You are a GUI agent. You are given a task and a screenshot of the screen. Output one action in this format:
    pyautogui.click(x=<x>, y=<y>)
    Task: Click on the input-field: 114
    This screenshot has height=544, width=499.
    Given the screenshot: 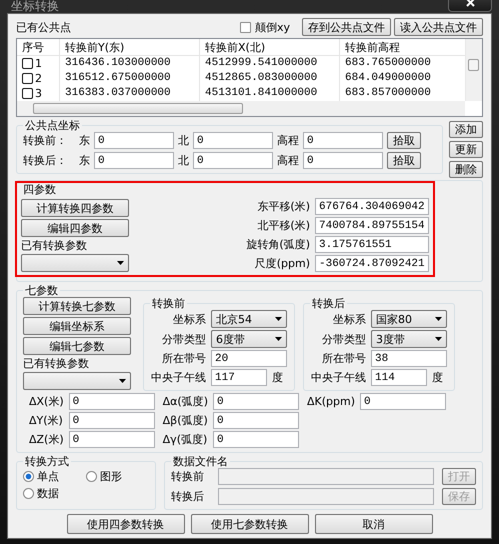 What is the action you would take?
    pyautogui.click(x=399, y=377)
    